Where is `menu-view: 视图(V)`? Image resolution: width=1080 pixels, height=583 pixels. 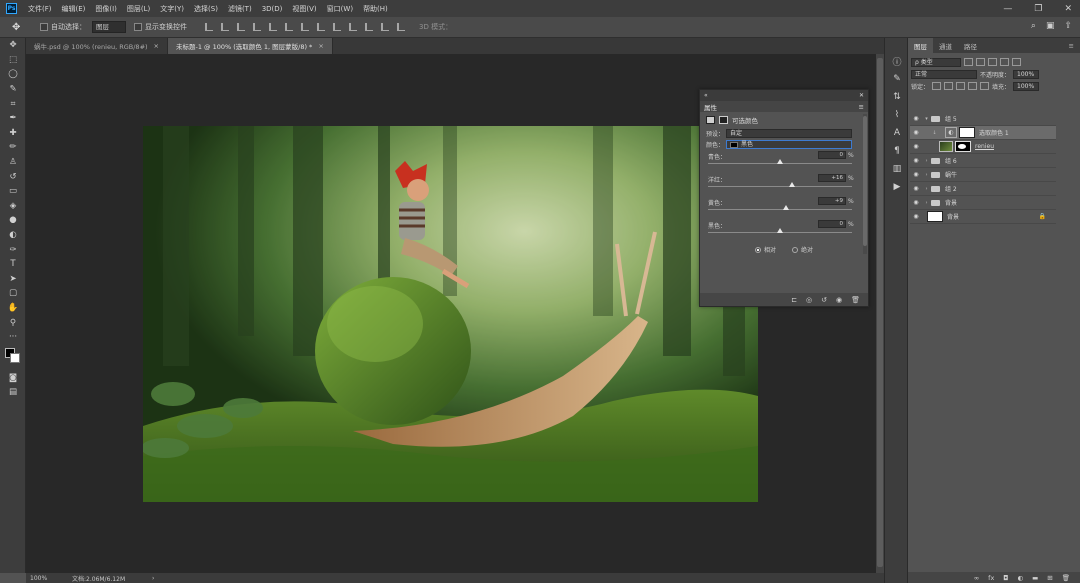
menu-view: 视图(V) is located at coordinates (304, 9).